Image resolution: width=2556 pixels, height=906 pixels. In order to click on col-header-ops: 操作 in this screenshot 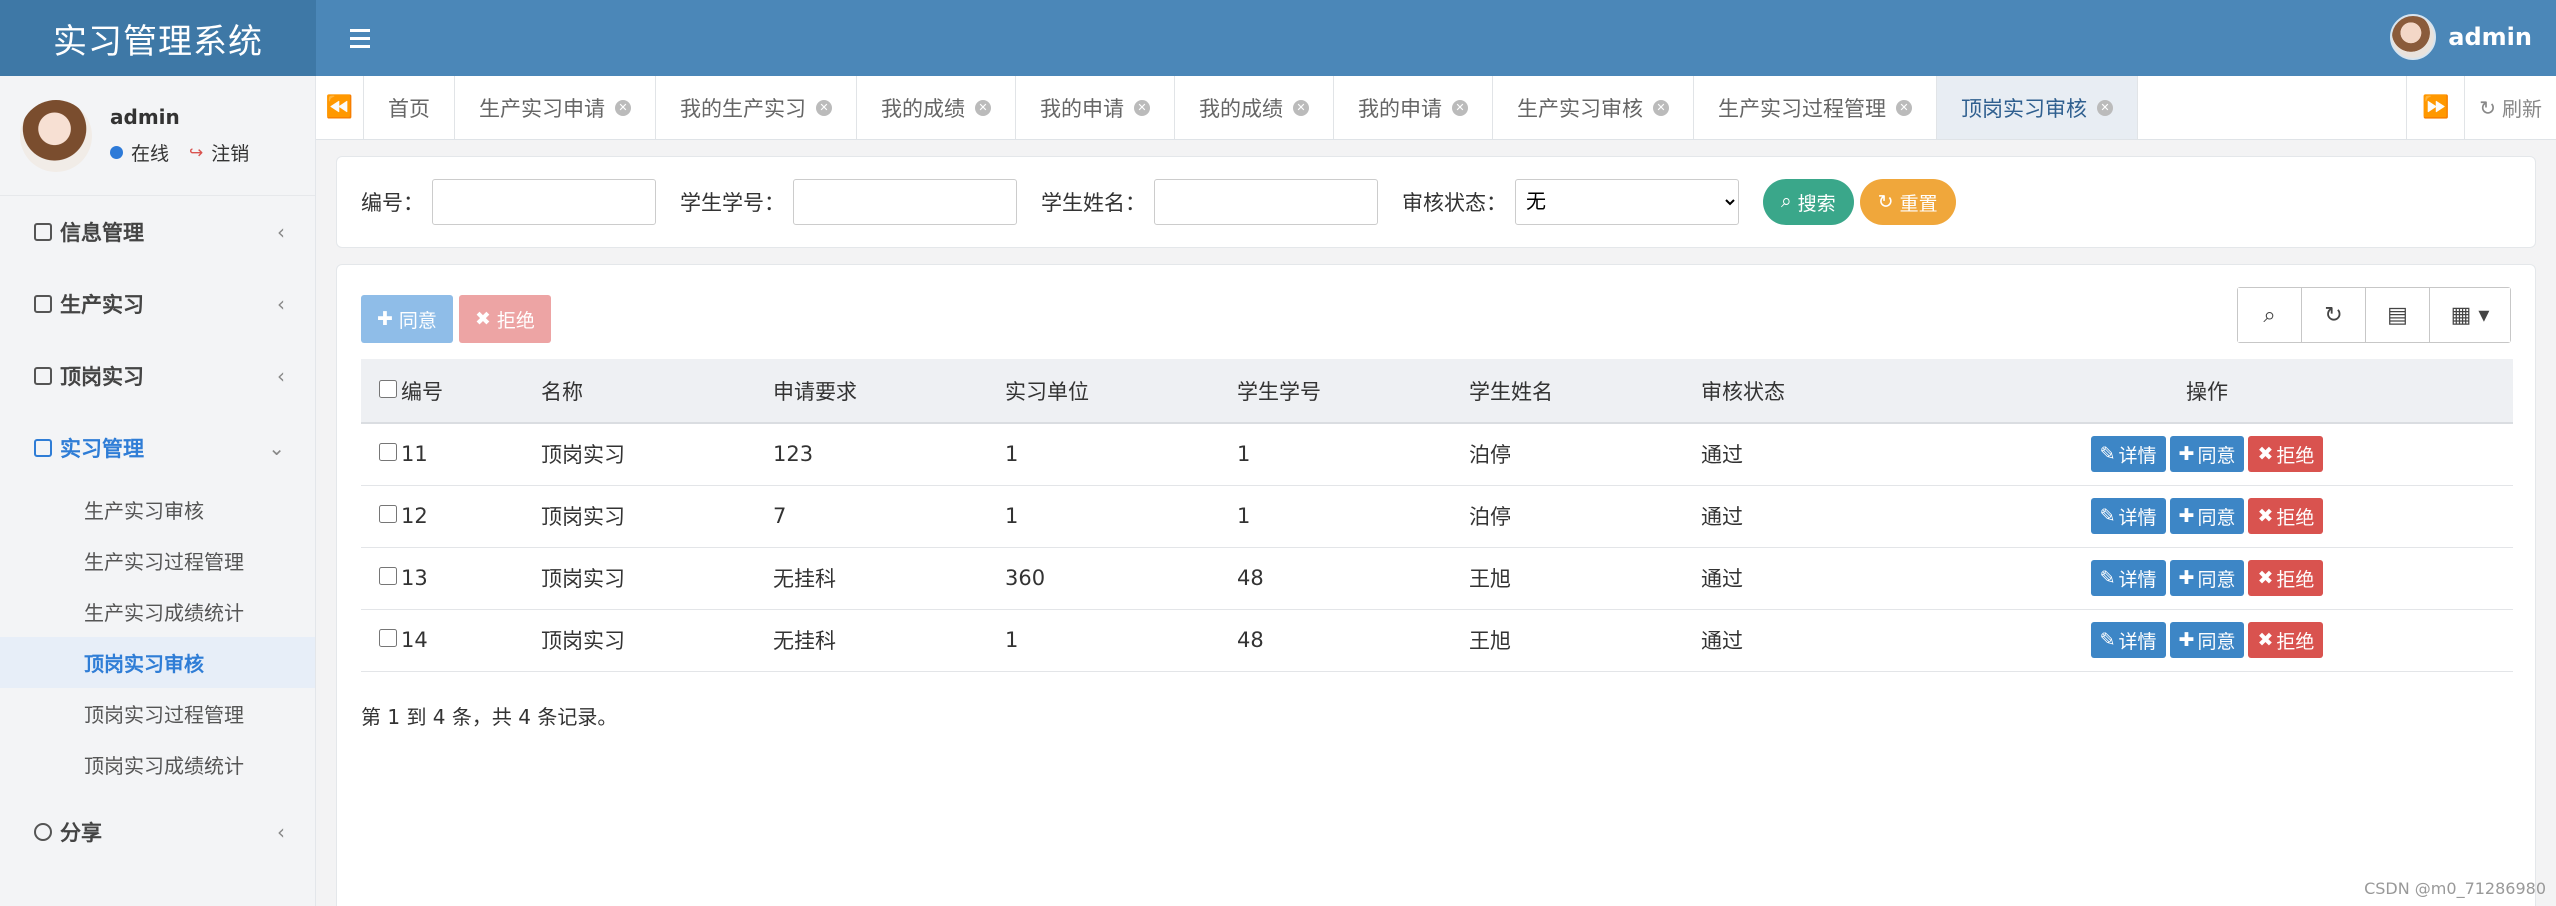, I will do `click(2207, 391)`.